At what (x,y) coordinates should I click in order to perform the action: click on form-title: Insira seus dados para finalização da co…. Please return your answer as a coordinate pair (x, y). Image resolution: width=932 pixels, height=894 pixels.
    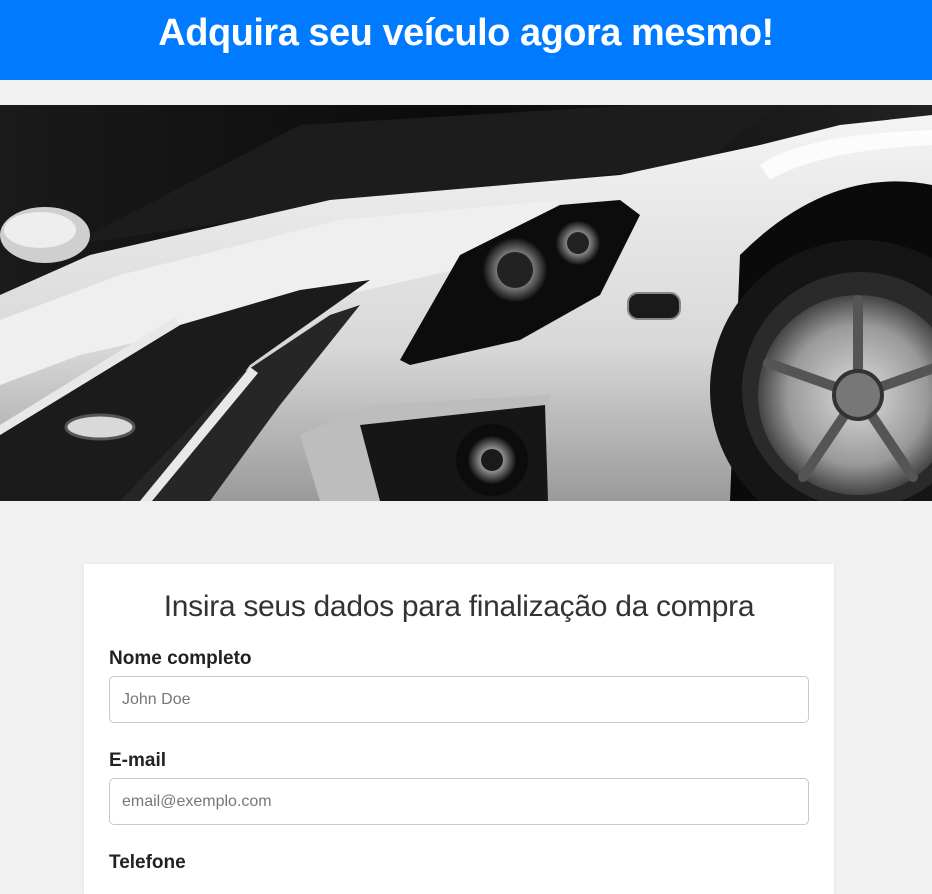
    Looking at the image, I should click on (459, 606).